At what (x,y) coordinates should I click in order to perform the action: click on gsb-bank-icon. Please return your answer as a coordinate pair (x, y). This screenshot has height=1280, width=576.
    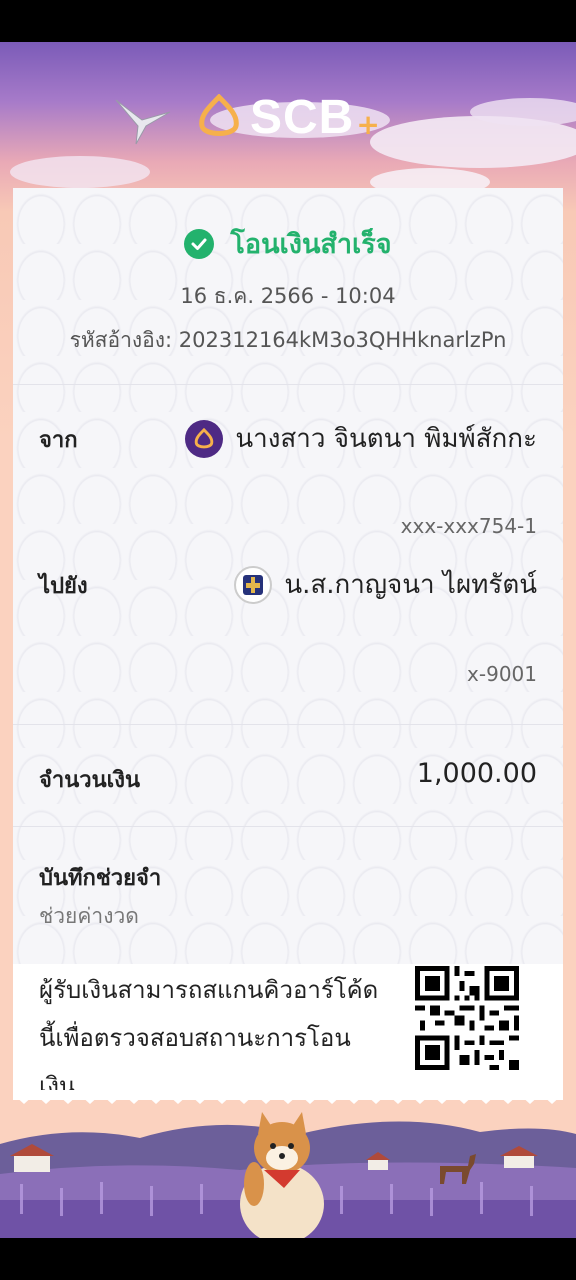
    Looking at the image, I should click on (253, 584).